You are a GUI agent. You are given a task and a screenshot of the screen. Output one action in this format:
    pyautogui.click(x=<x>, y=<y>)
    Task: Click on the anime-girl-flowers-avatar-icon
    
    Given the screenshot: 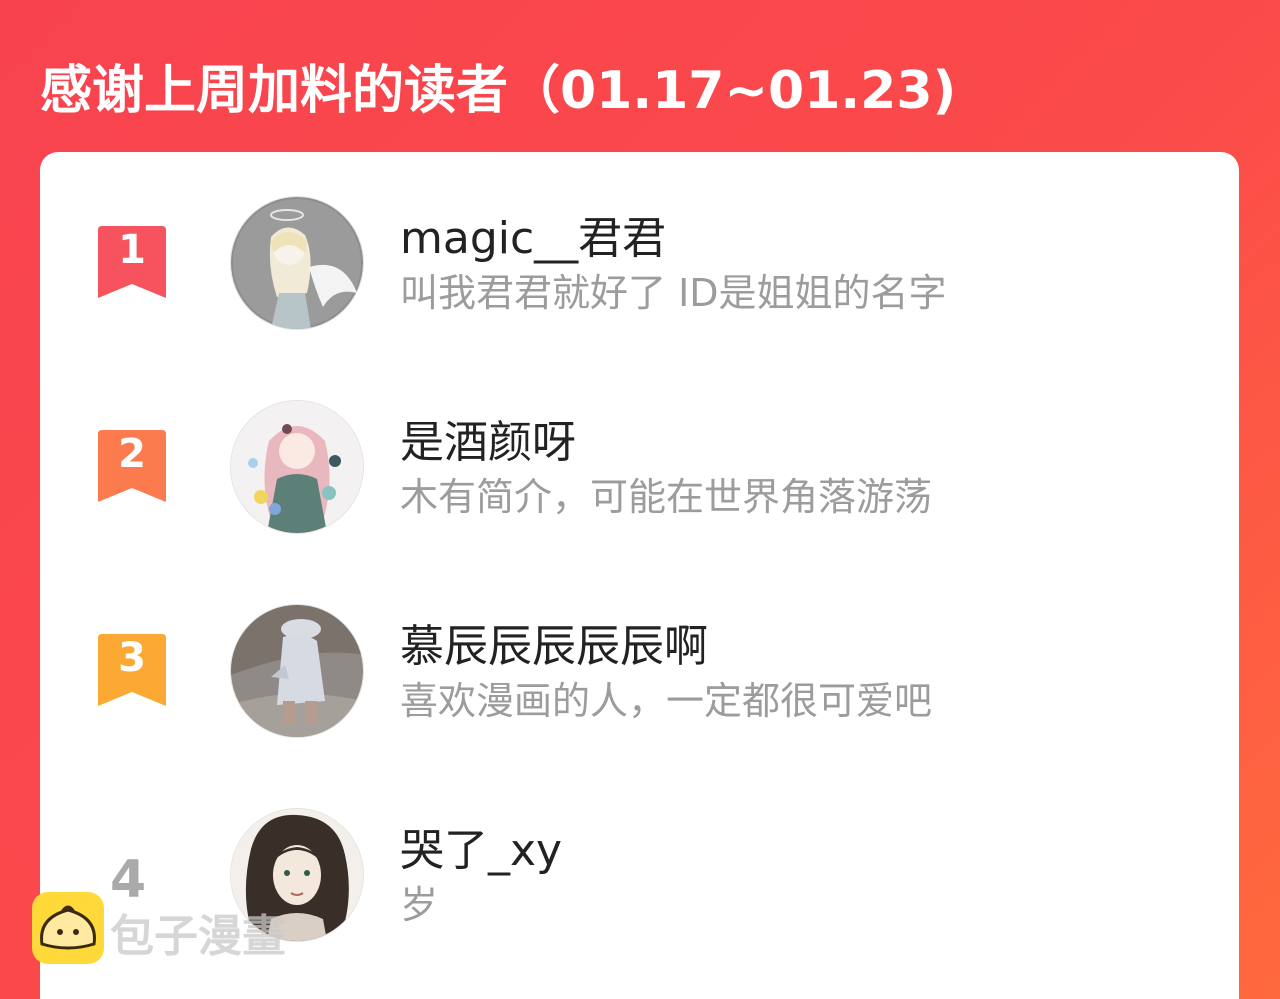 What is the action you would take?
    pyautogui.click(x=297, y=467)
    